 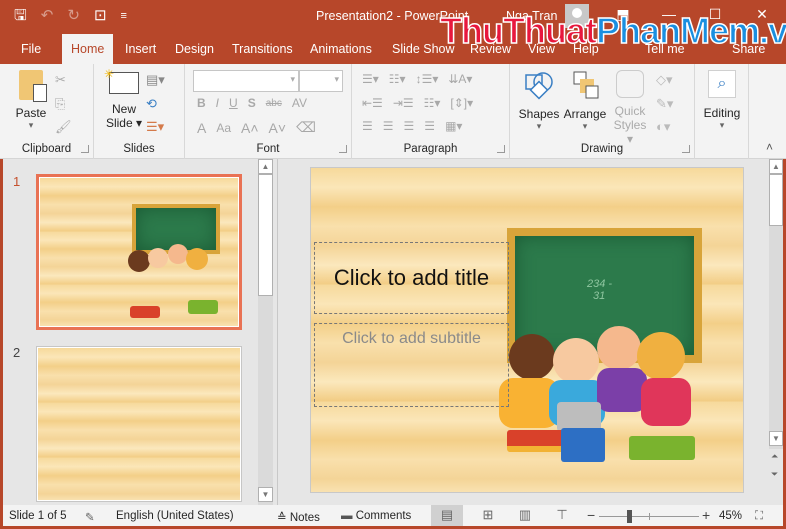 What do you see at coordinates (223, 128) in the screenshot?
I see `change-case-button: Aa` at bounding box center [223, 128].